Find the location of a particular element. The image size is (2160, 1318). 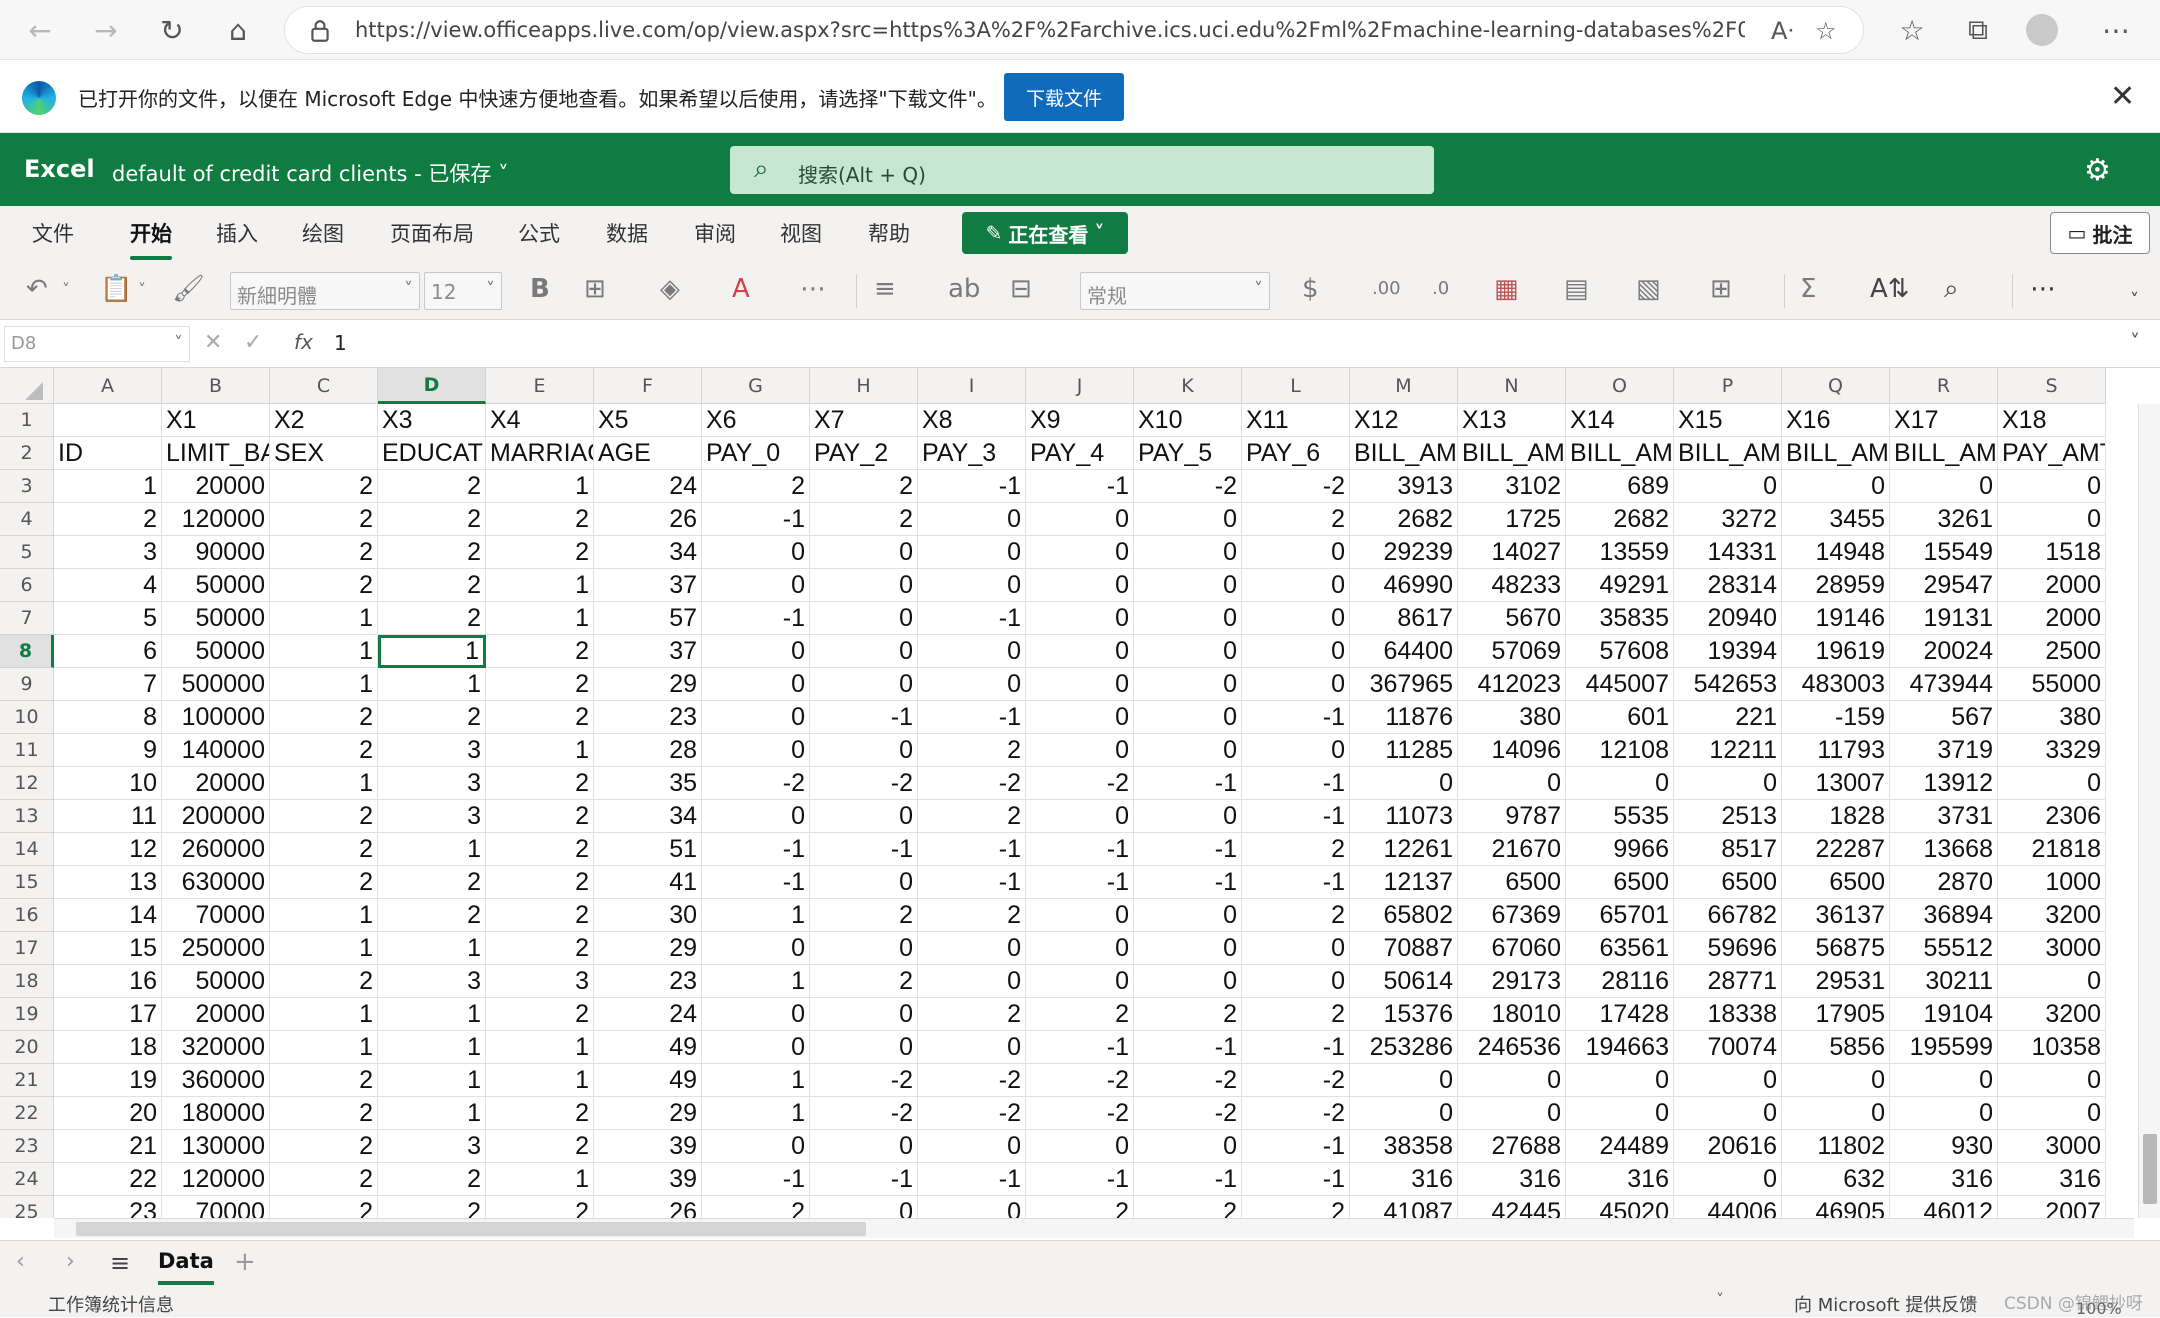

grid-cell: 59696 is located at coordinates (1728, 948).